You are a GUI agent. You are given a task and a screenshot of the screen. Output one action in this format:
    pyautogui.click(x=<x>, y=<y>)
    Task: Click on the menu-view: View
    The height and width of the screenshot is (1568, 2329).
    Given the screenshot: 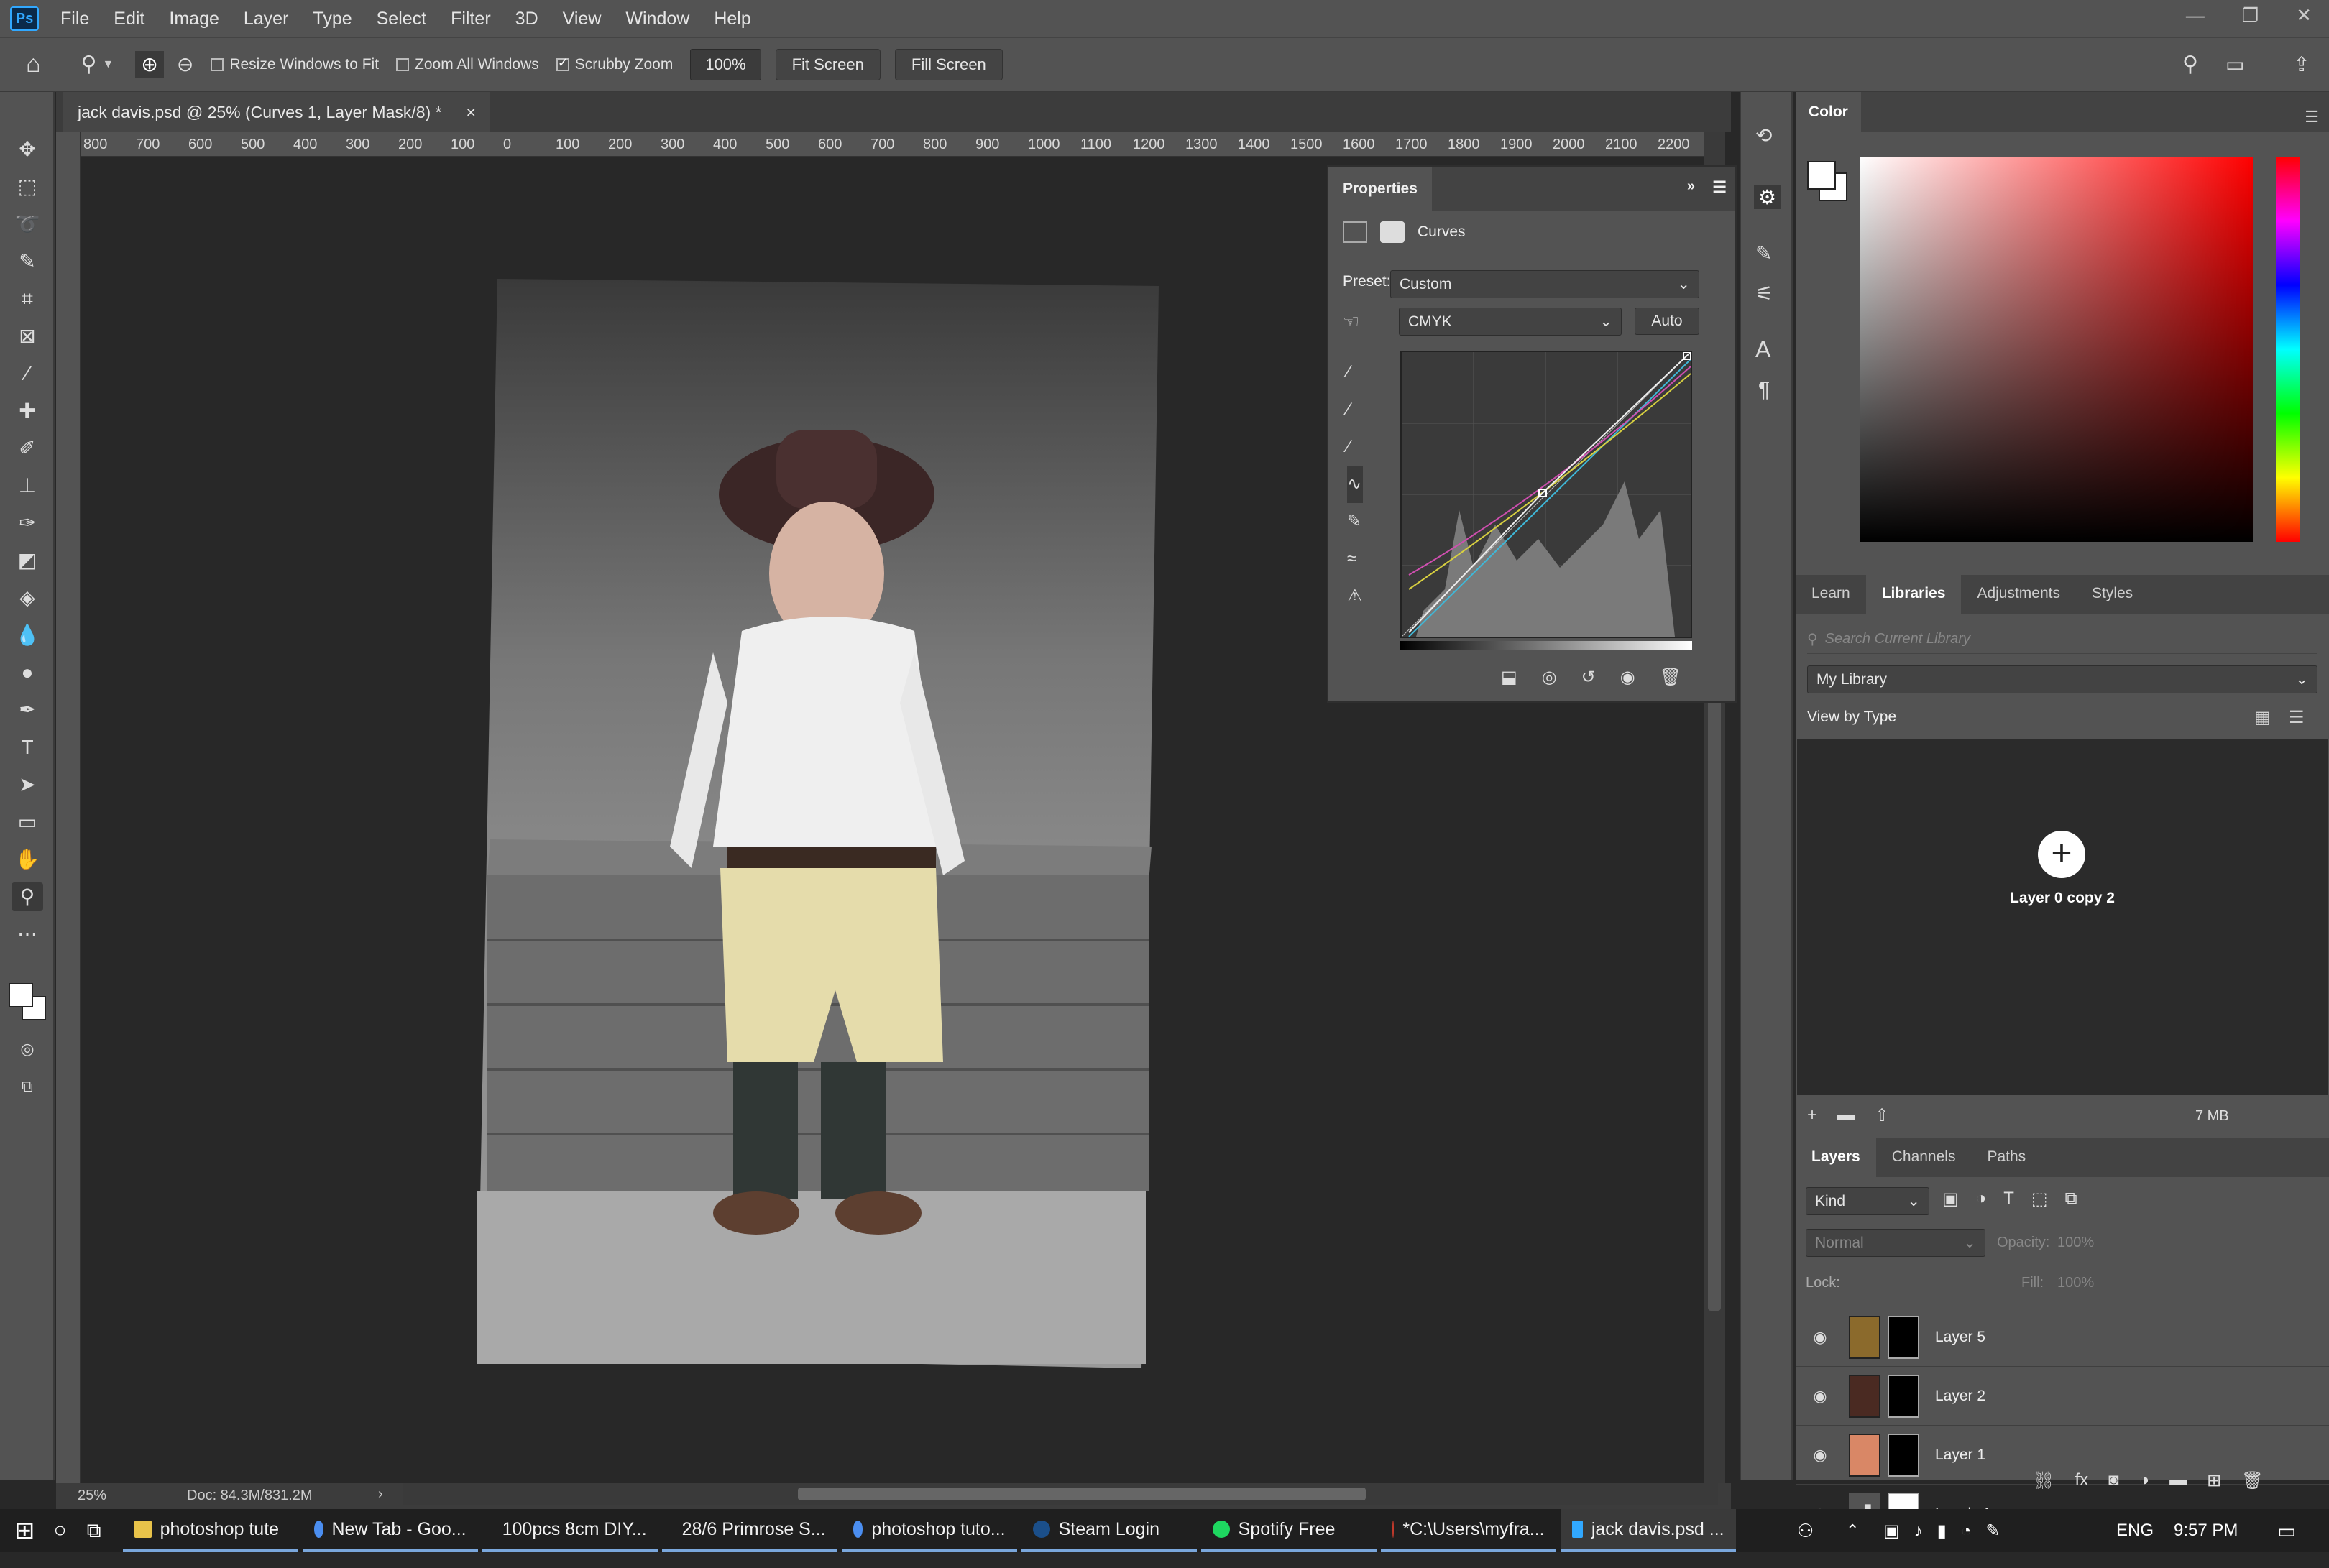 What is the action you would take?
    pyautogui.click(x=582, y=19)
    